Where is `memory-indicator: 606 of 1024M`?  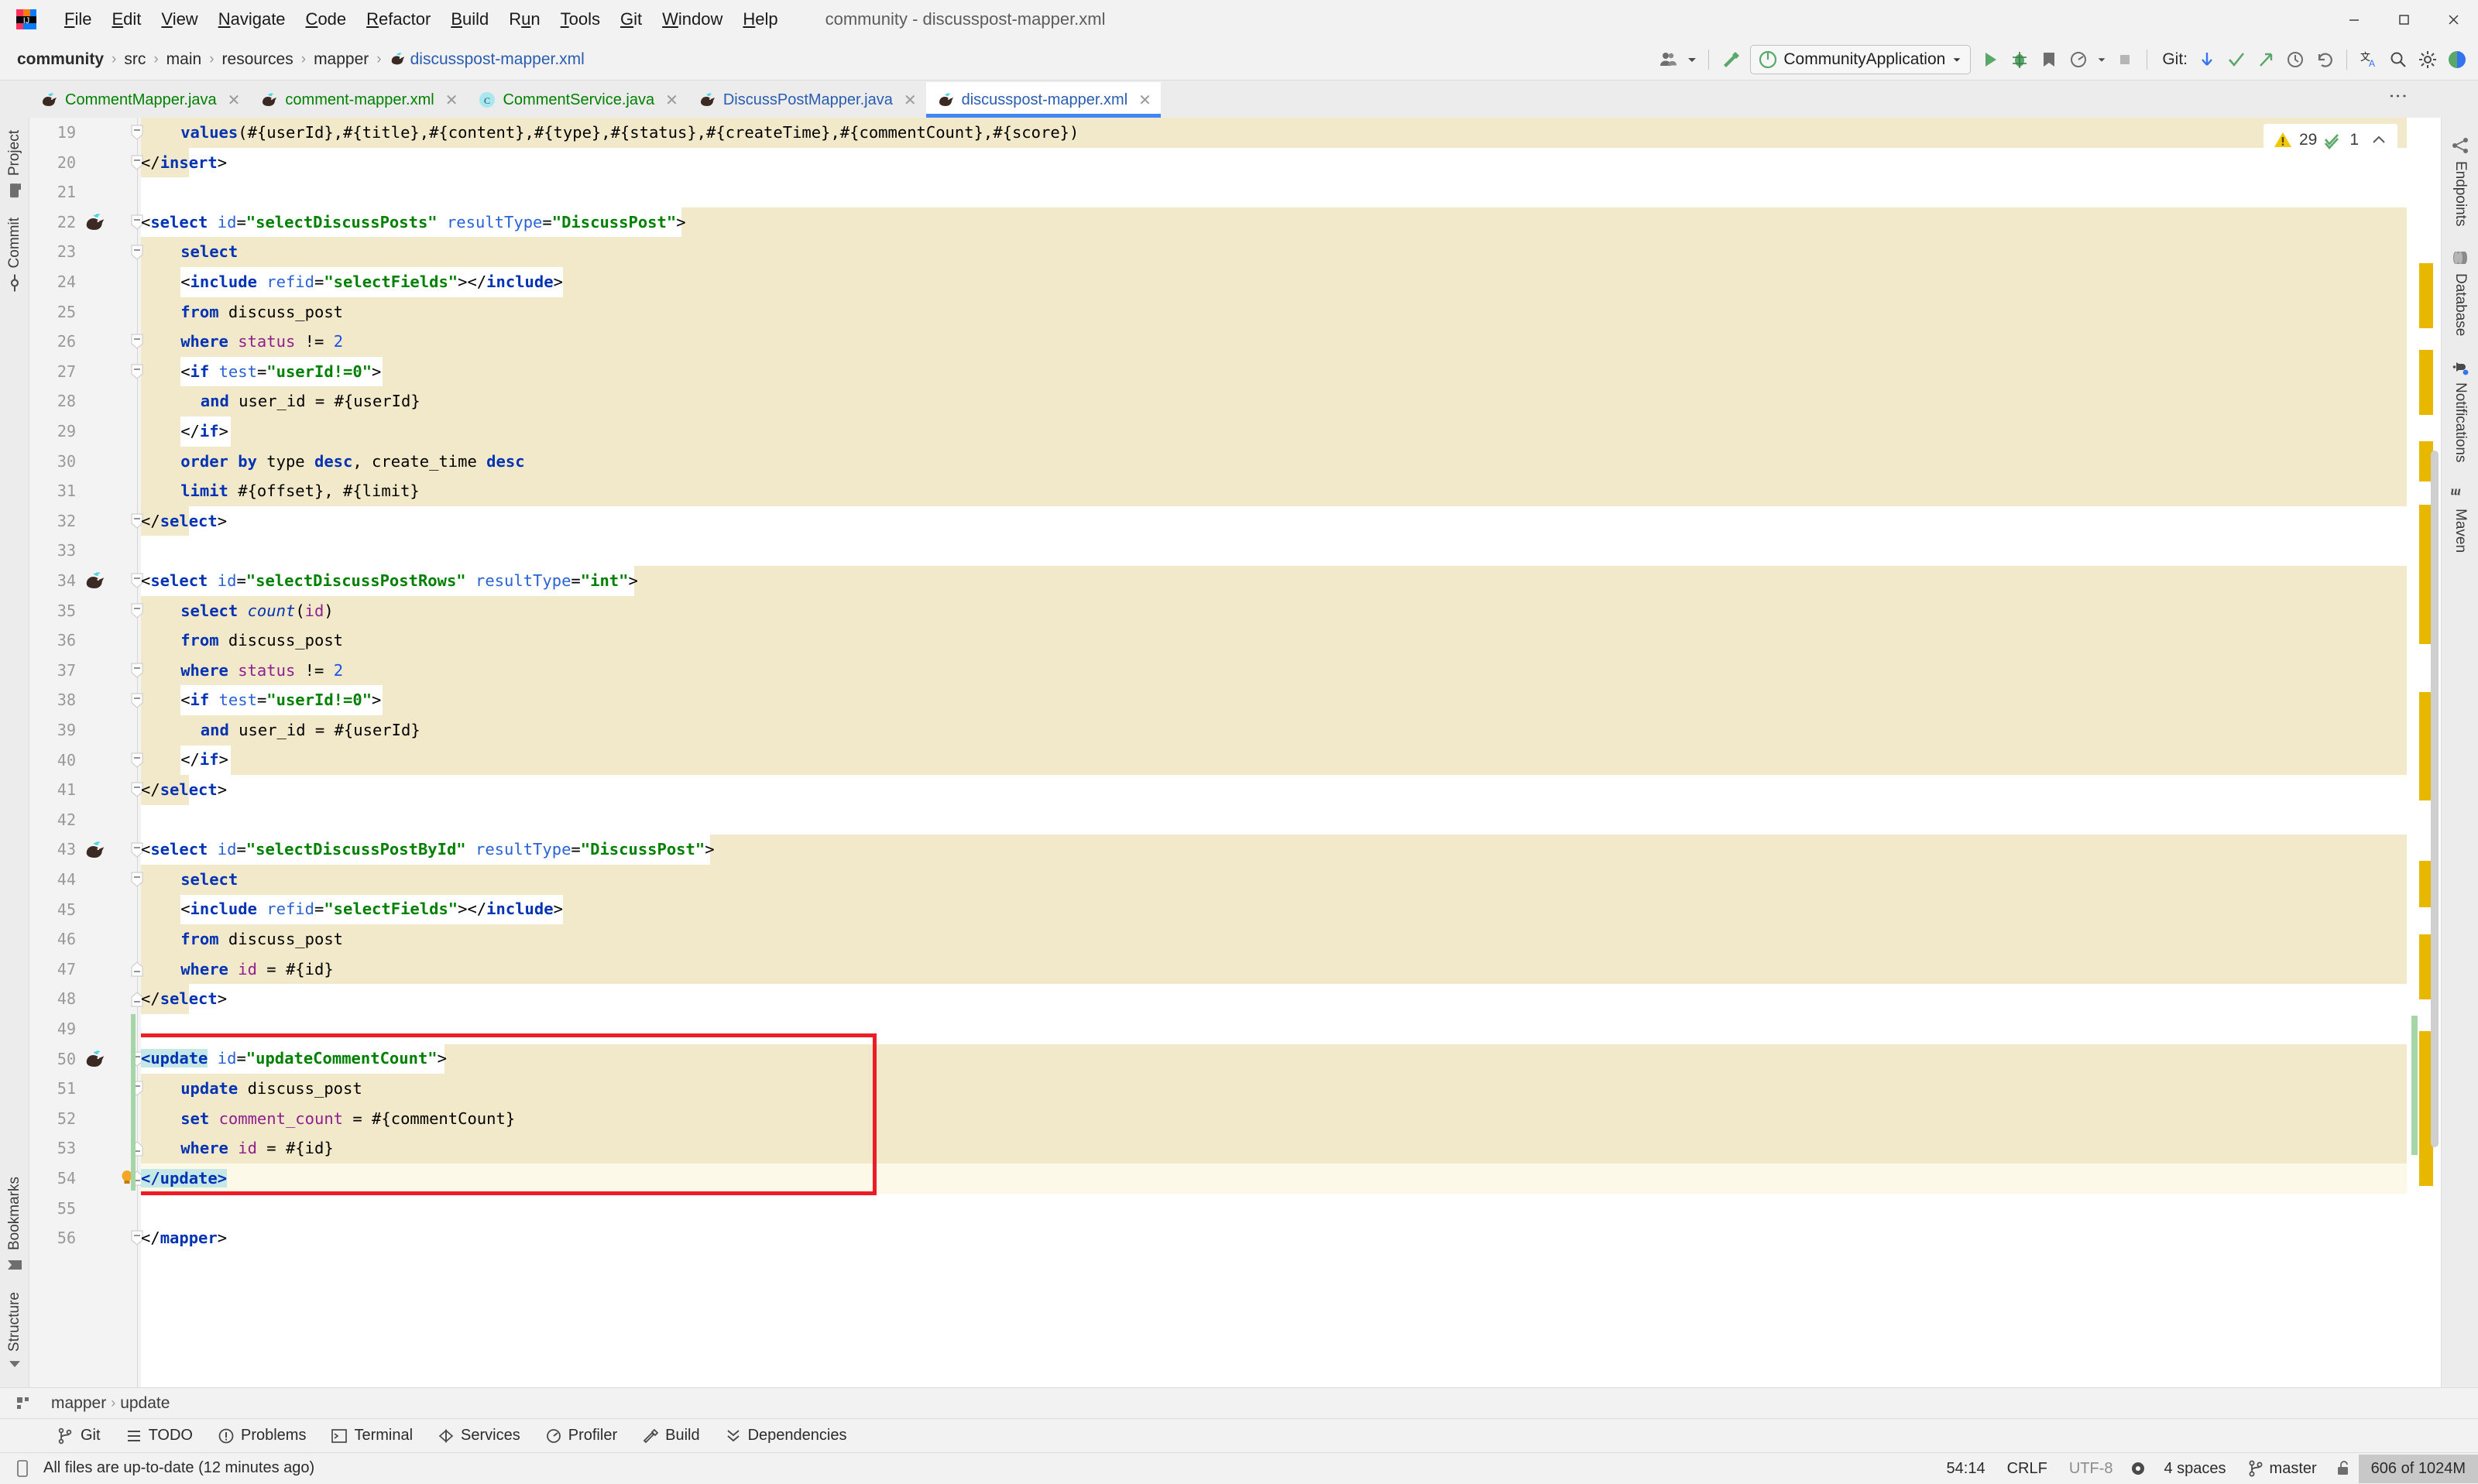 memory-indicator: 606 of 1024M is located at coordinates (2418, 1469).